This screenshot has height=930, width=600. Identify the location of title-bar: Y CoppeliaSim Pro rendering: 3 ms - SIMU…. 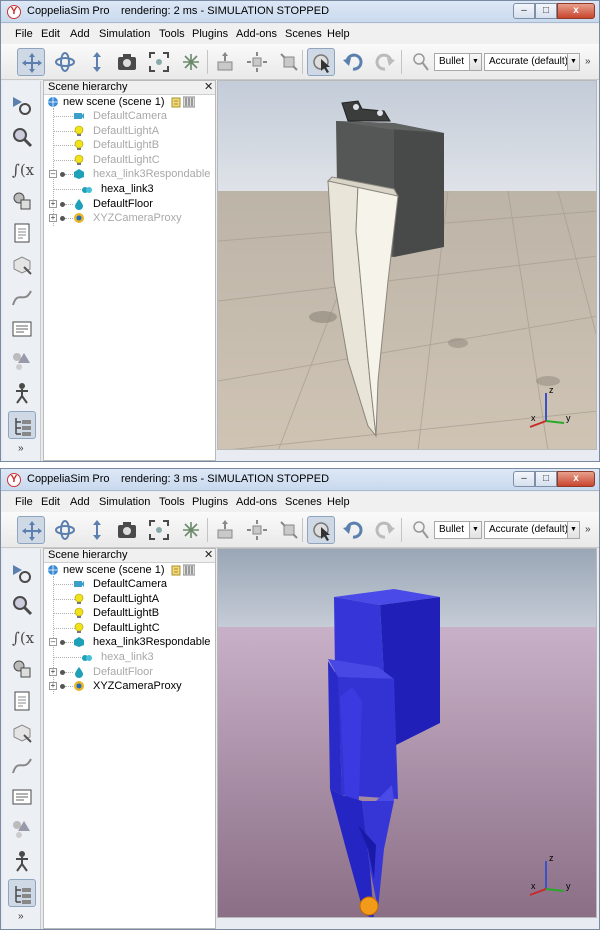
(300, 480).